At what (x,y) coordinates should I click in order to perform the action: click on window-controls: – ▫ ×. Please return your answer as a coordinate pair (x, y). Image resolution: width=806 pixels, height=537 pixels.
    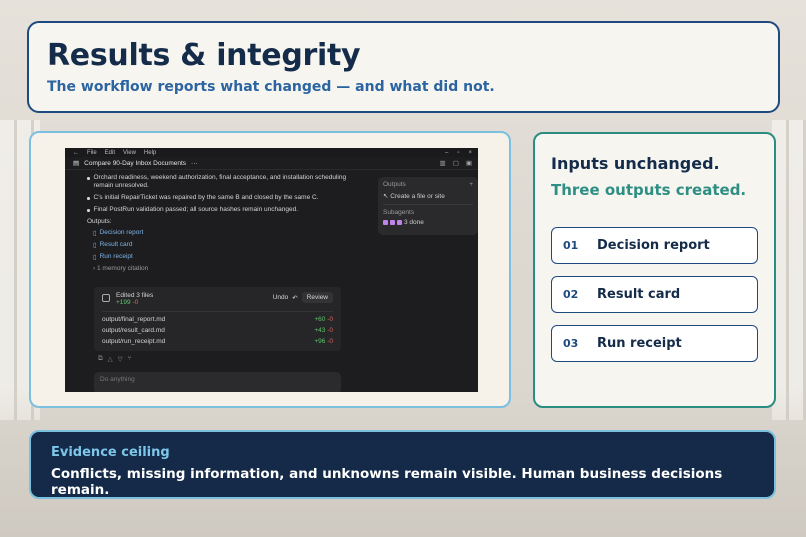
    Looking at the image, I should click on (461, 153).